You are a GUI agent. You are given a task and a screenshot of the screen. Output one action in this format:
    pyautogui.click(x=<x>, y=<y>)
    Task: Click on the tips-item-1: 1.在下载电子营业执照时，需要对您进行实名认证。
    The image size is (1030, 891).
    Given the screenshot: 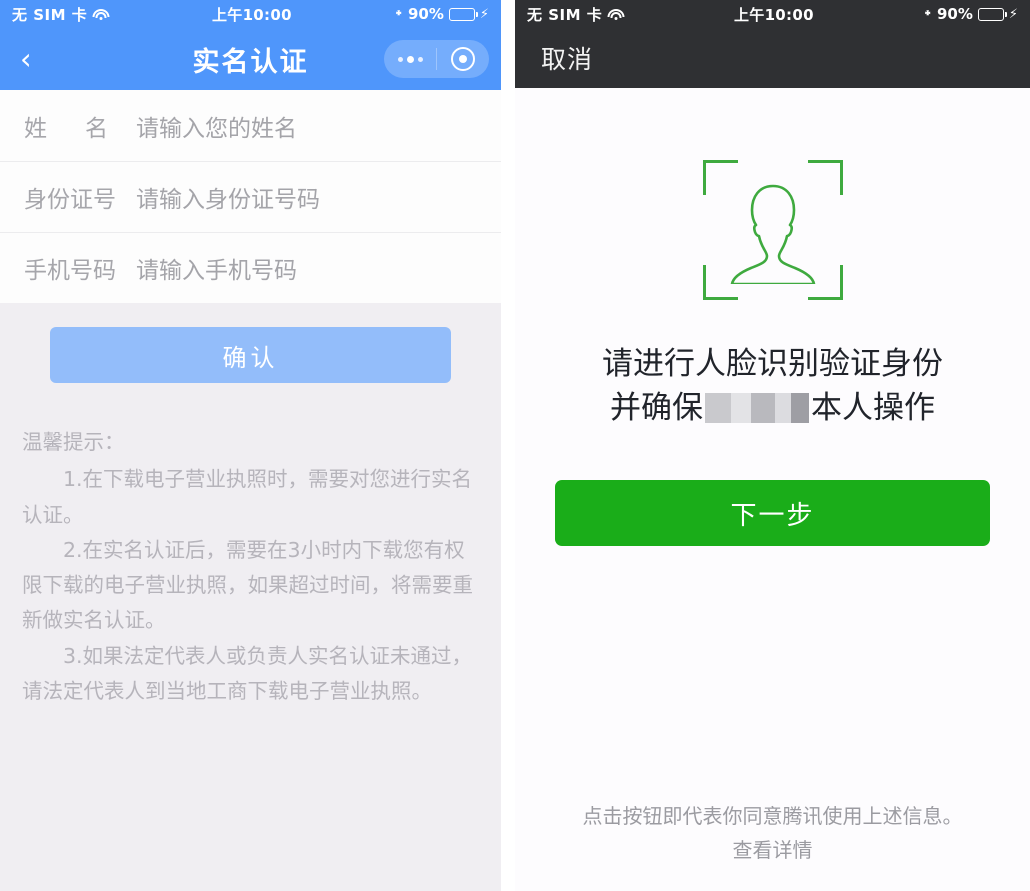 What is the action you would take?
    pyautogui.click(x=247, y=497)
    